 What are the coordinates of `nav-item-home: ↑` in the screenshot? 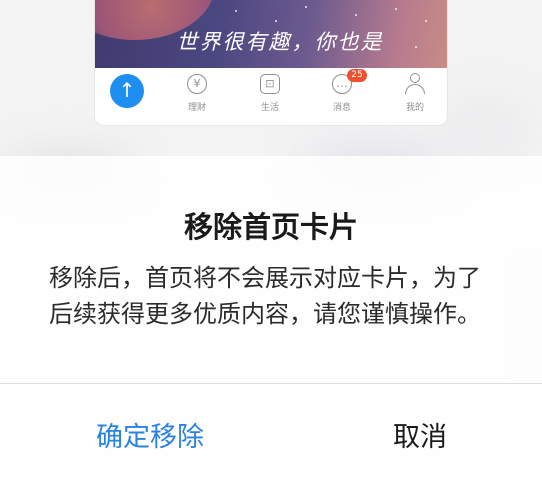 It's located at (125, 96).